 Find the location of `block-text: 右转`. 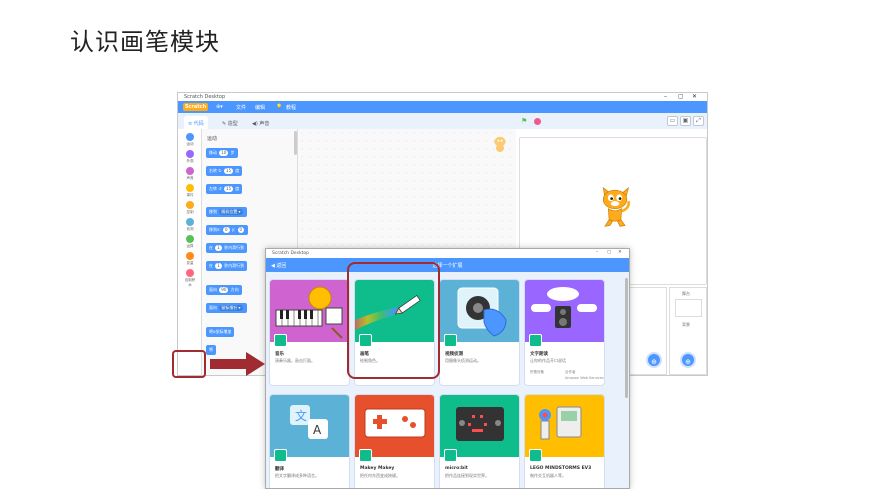

block-text: 右转 is located at coordinates (213, 170).